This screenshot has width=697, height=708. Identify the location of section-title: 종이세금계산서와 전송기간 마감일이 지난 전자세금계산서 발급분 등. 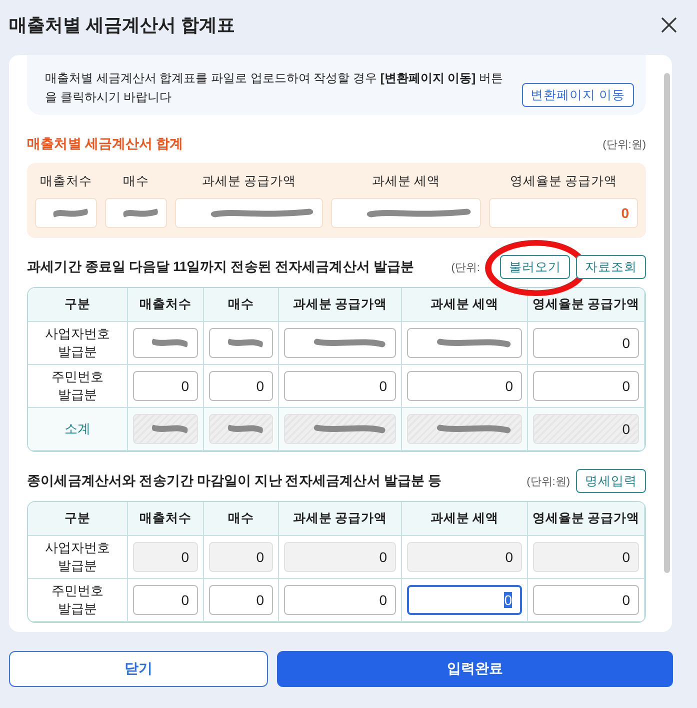
(234, 481).